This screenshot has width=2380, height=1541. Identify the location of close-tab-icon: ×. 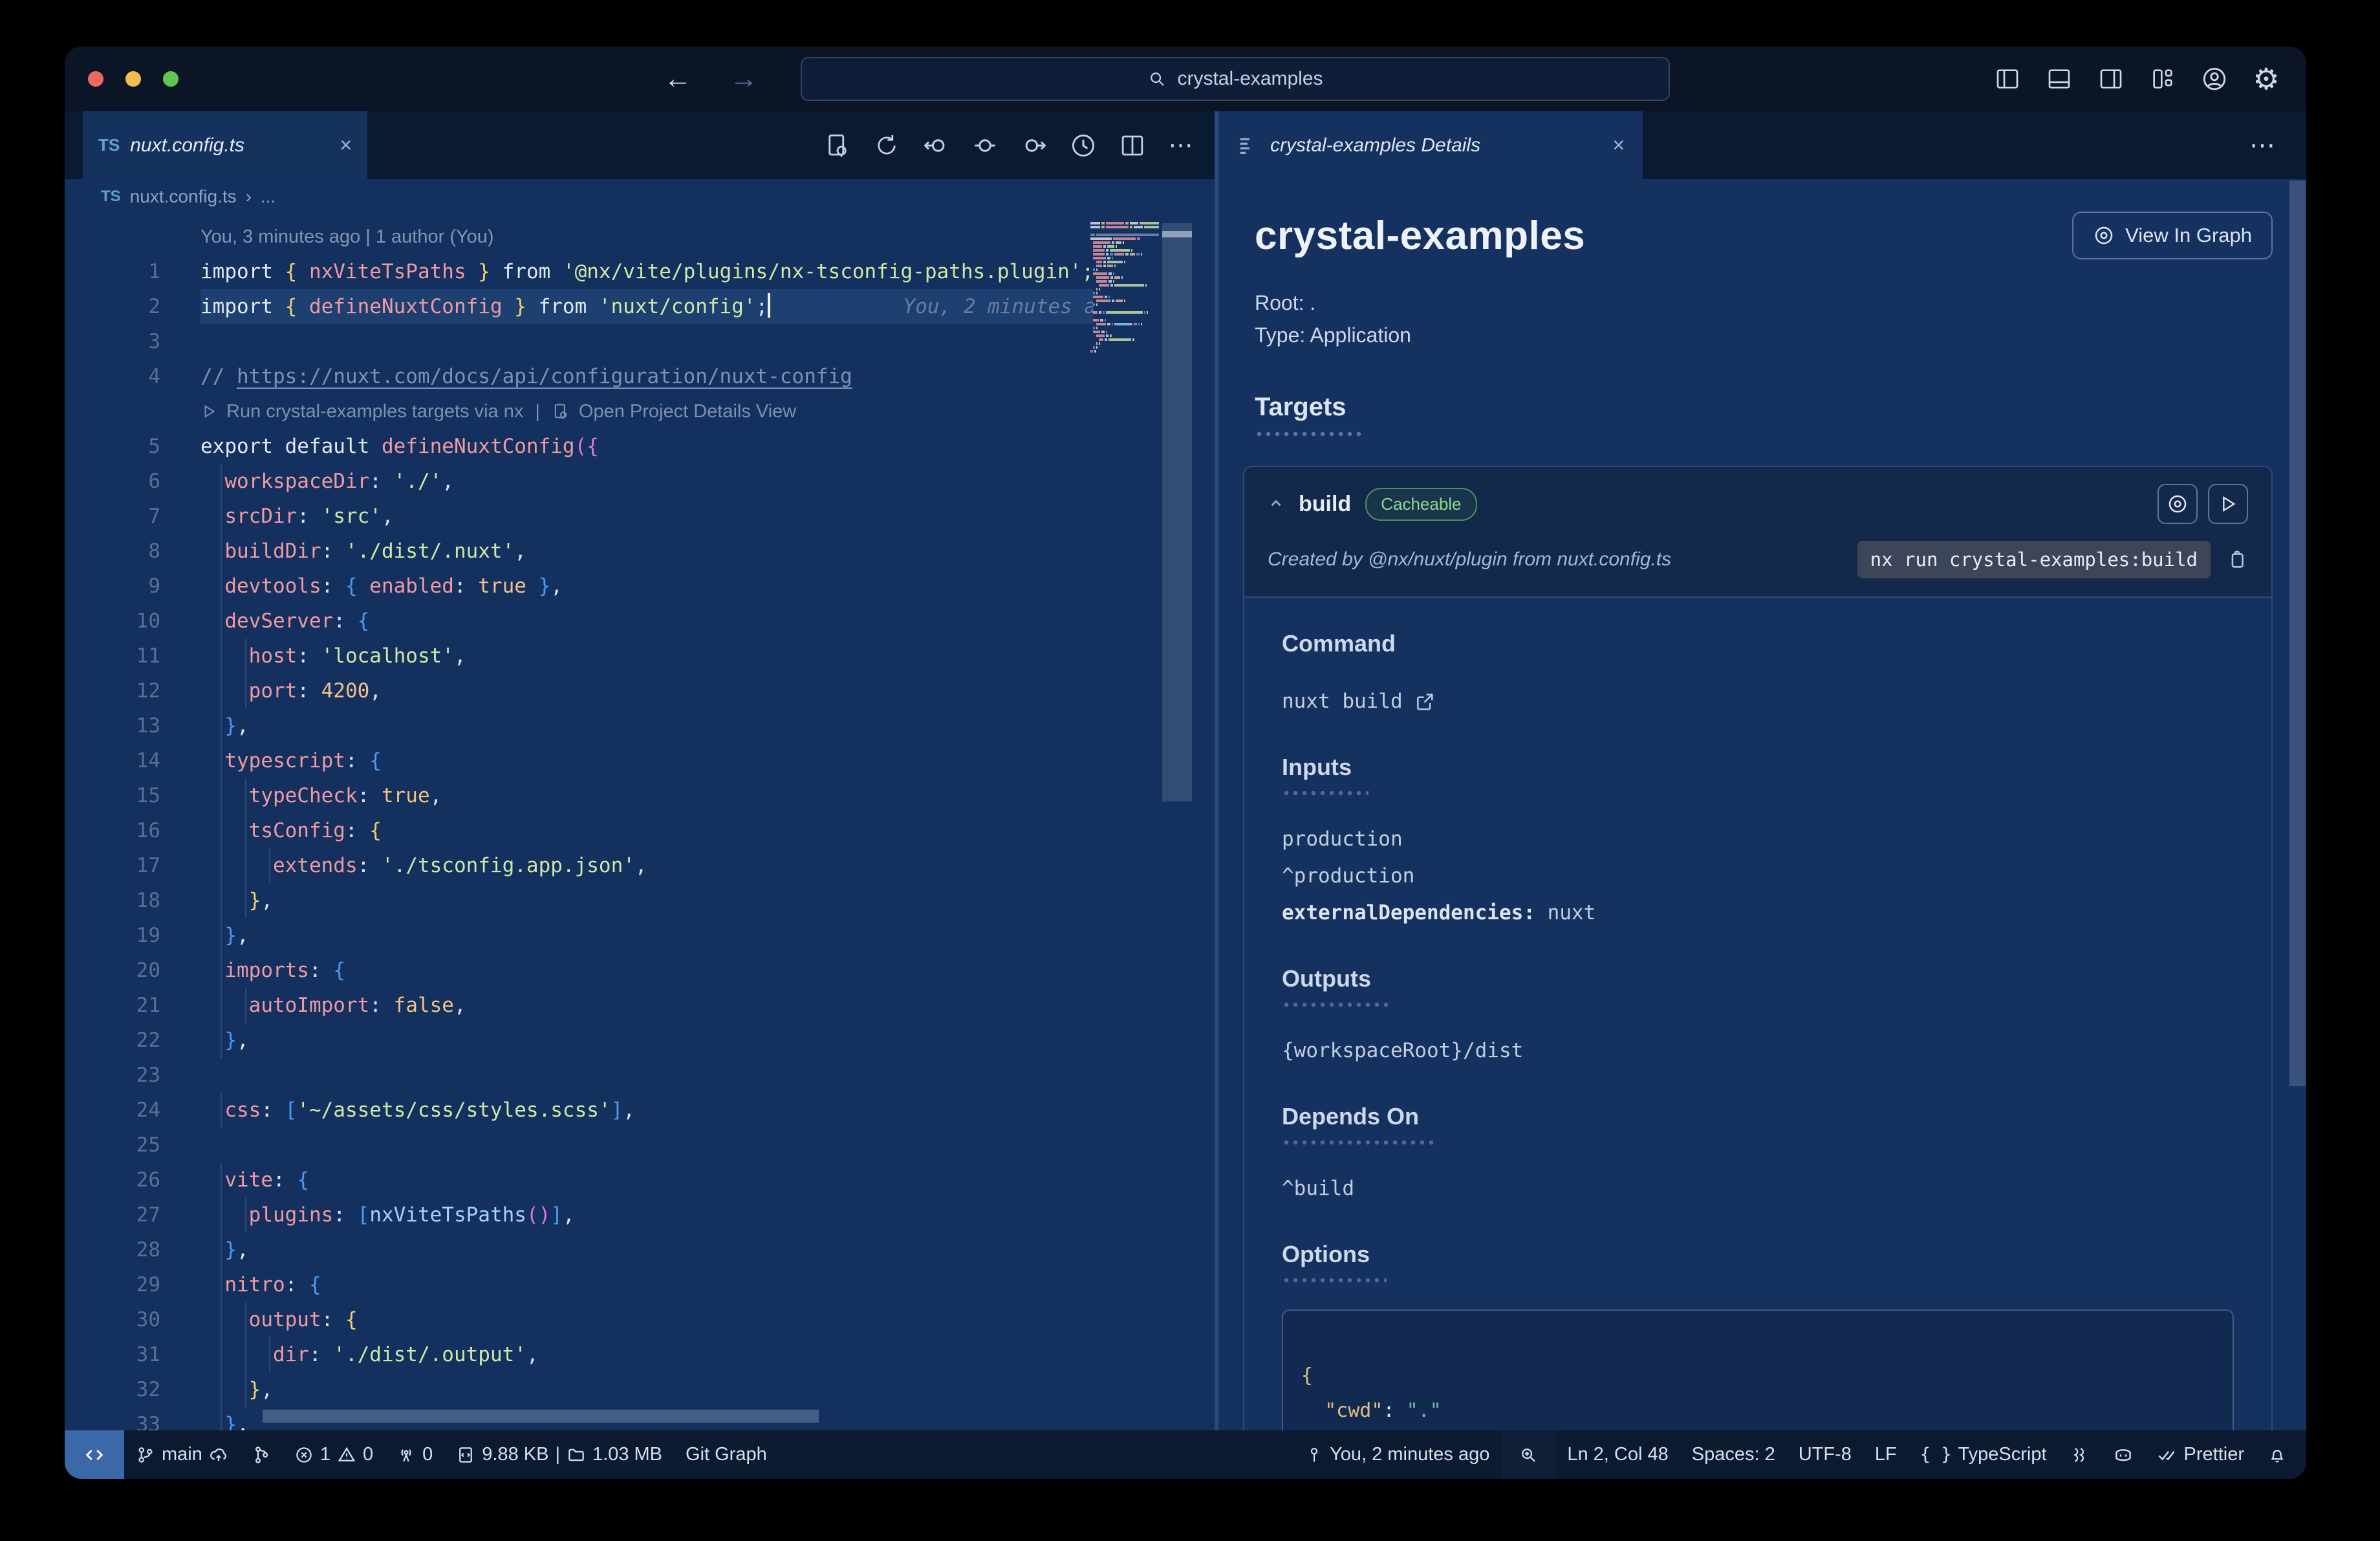
(346, 145).